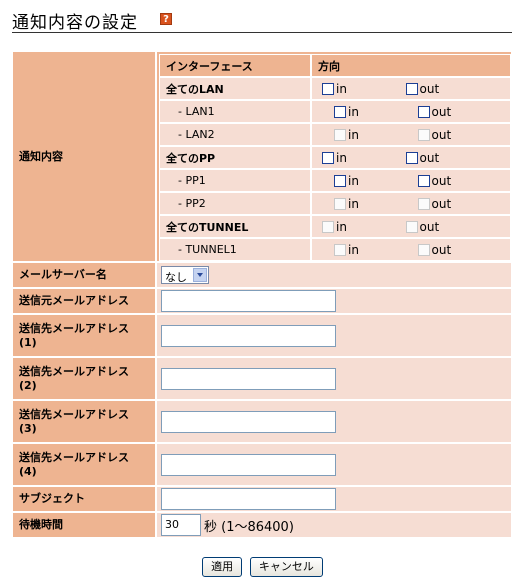 Image resolution: width=525 pixels, height=584 pixels. I want to click on to-address-1-row: 送信先メールアドレス (1), so click(262, 335).